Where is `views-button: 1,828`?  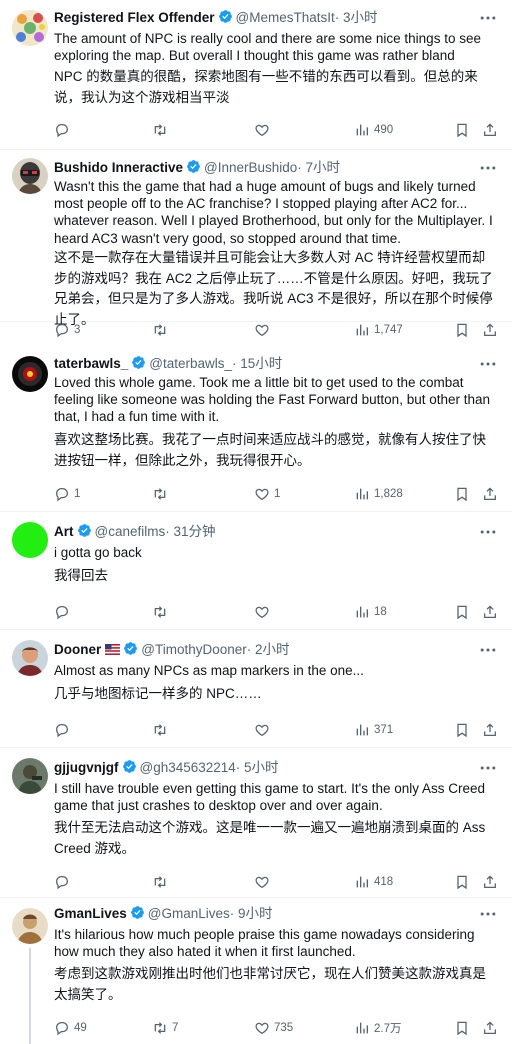
views-button: 1,828 is located at coordinates (378, 494).